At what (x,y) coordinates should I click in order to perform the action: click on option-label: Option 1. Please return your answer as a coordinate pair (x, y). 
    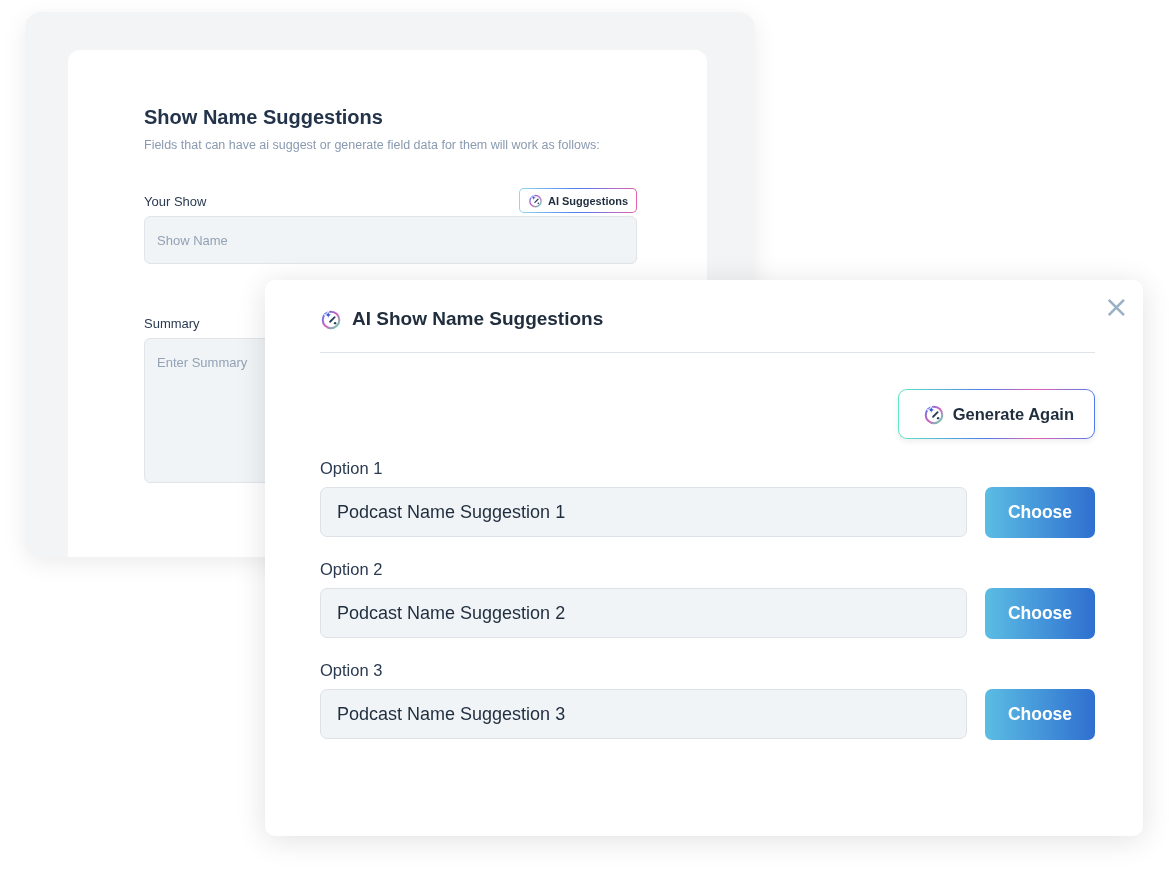
    Looking at the image, I should click on (352, 468).